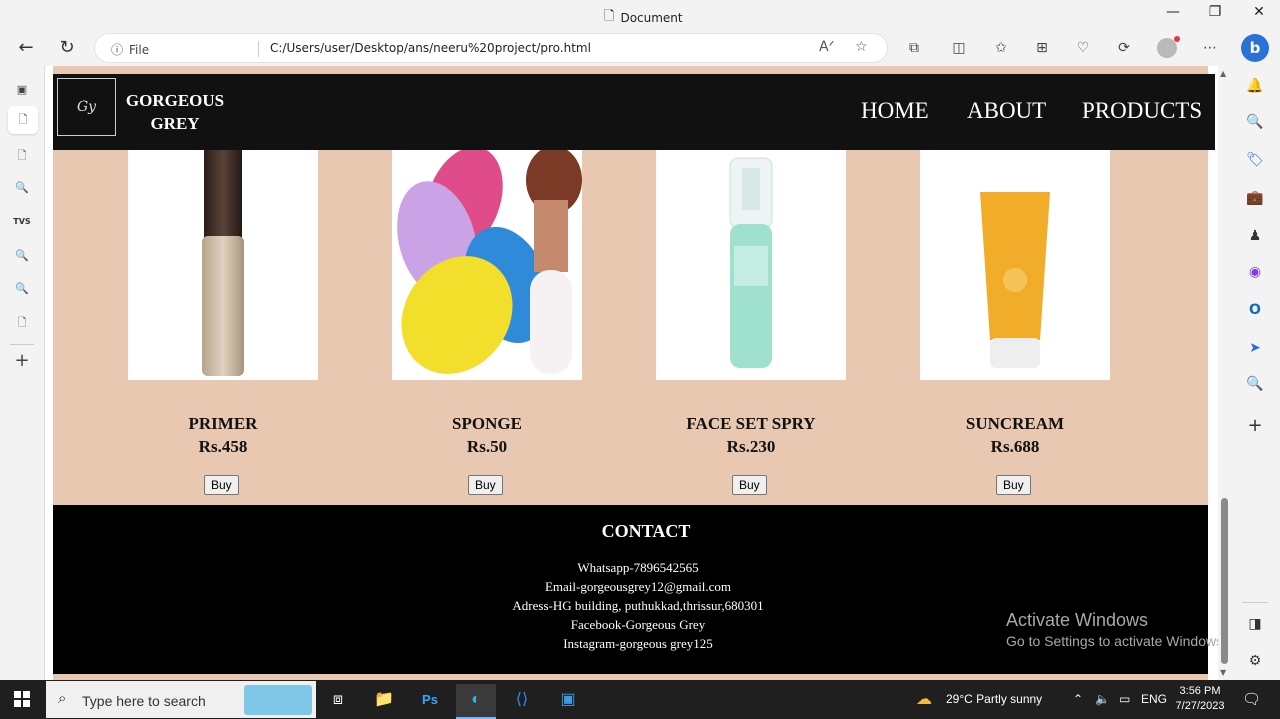  Describe the element at coordinates (22, 361) in the screenshot. I see `new-tab-plus-icon: +` at that location.